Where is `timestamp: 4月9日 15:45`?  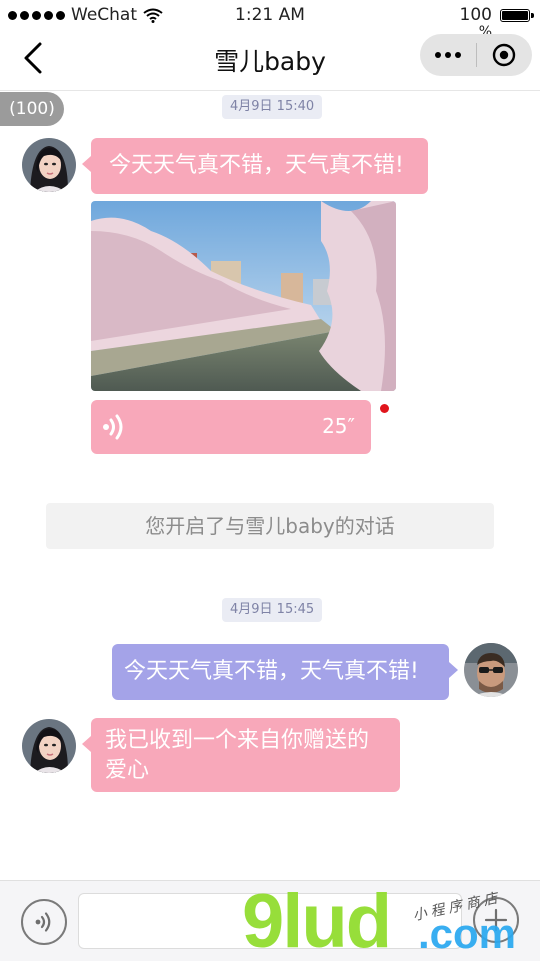 timestamp: 4月9日 15:45 is located at coordinates (272, 610).